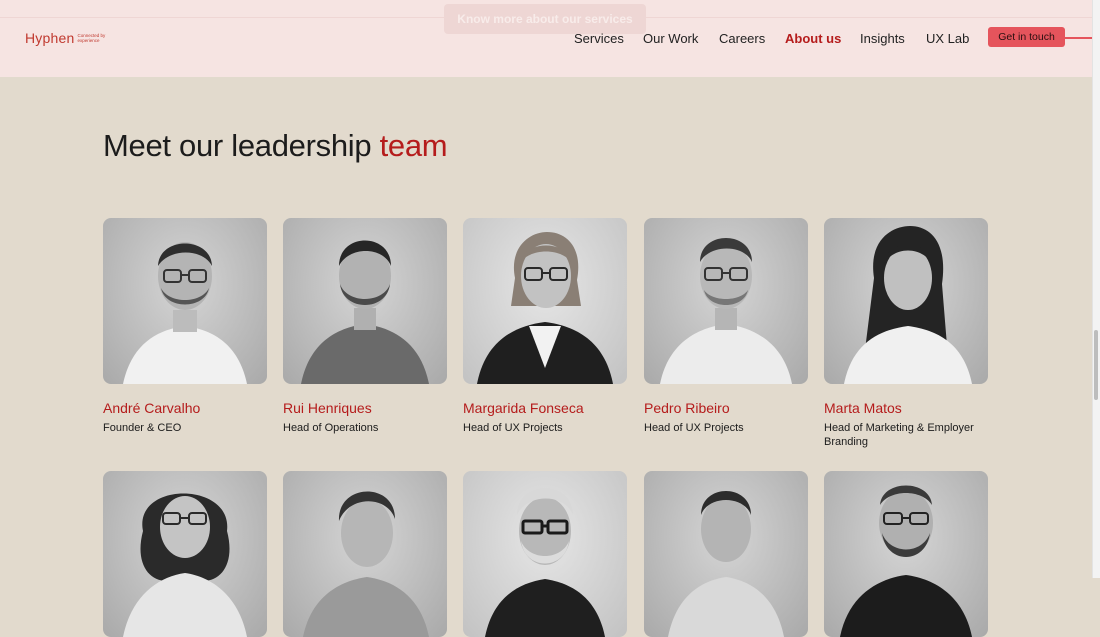  I want to click on get-in-touch-button: Get in touch, so click(1026, 37).